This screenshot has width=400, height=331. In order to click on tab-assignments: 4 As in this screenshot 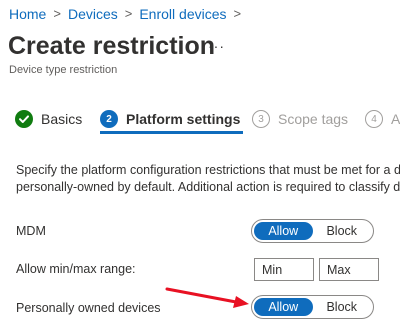, I will do `click(382, 119)`.